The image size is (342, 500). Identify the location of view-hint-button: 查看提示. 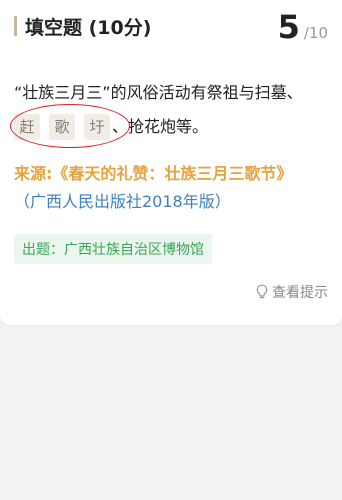
(291, 292).